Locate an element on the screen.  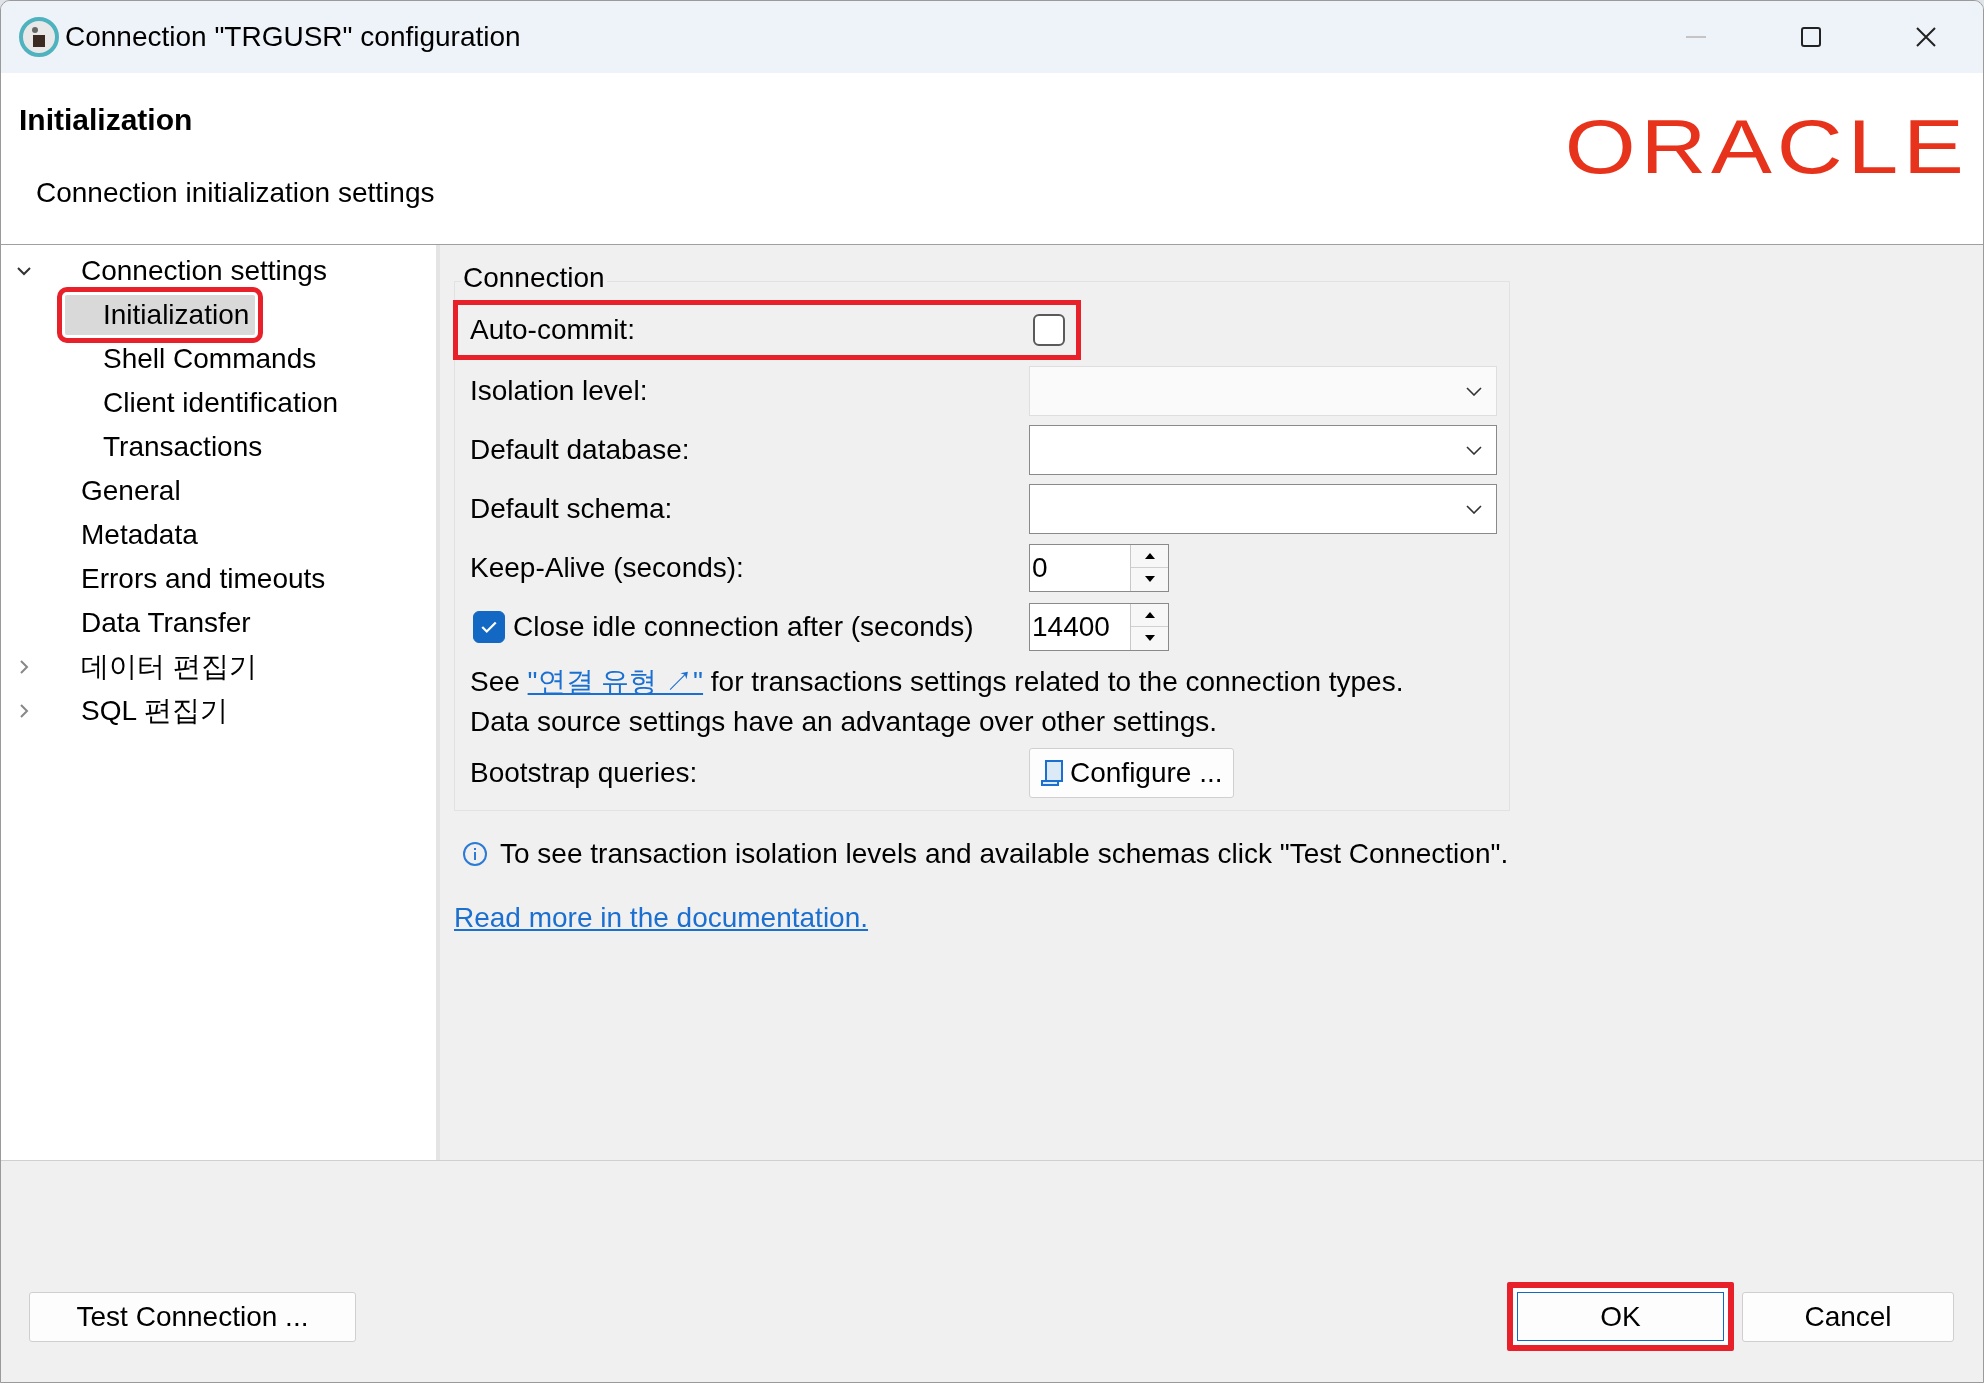
note-text: See "연결 유형 ↗" for transactions settings related to the connection types. is located at coordinates (937, 682).